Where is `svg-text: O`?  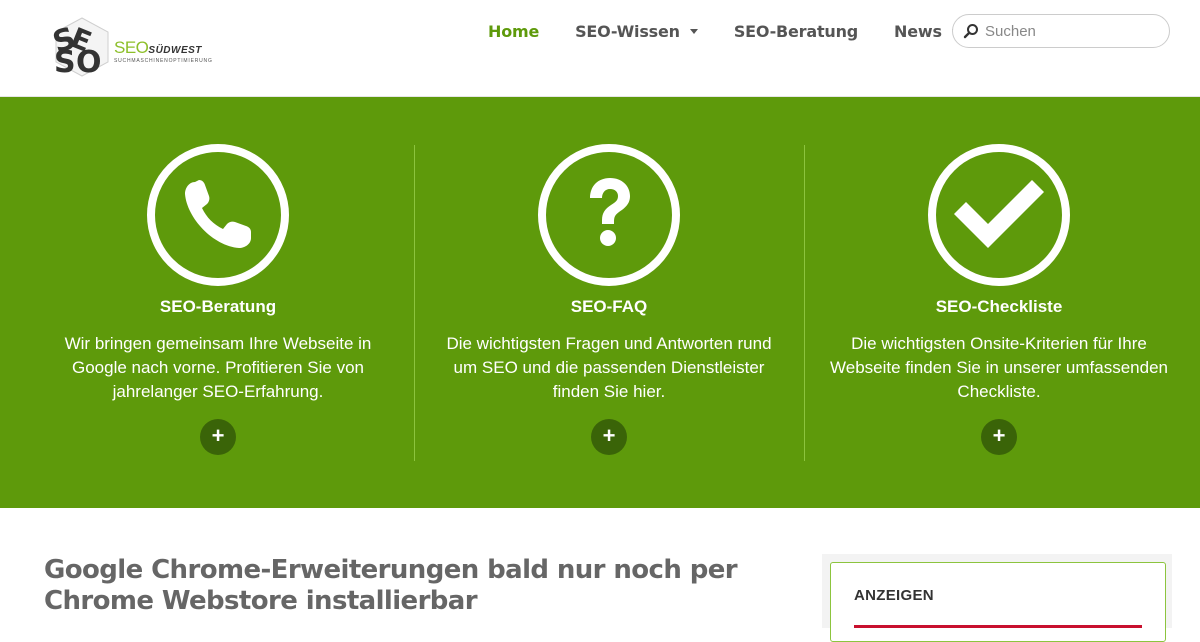
svg-text: O is located at coordinates (89, 61).